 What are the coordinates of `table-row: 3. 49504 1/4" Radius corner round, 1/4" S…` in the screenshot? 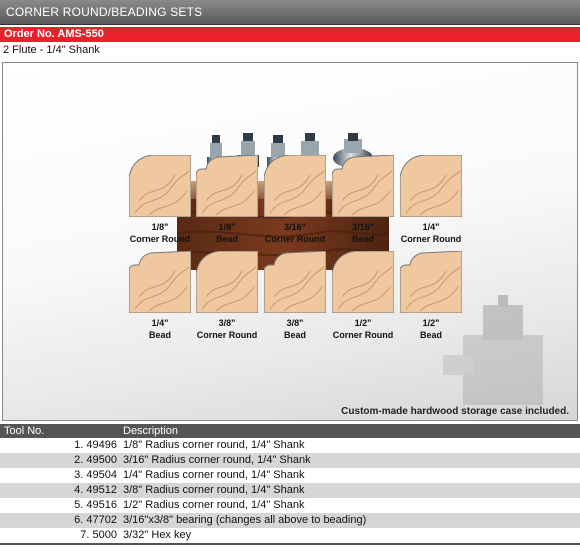 It's located at (290, 475).